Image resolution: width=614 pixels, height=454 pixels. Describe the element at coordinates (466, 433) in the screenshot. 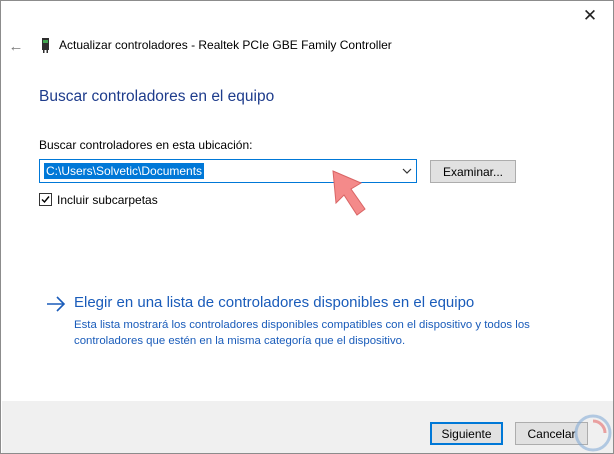

I see `next-button: Siguiente` at that location.